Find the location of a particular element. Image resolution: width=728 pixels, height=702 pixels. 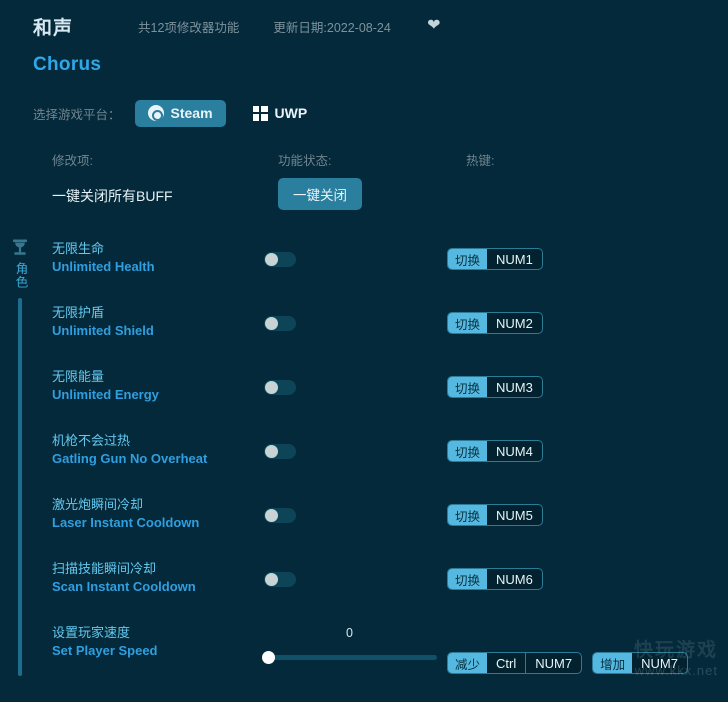

cheat-hotkeys: 切换 NUM4 is located at coordinates (495, 451).